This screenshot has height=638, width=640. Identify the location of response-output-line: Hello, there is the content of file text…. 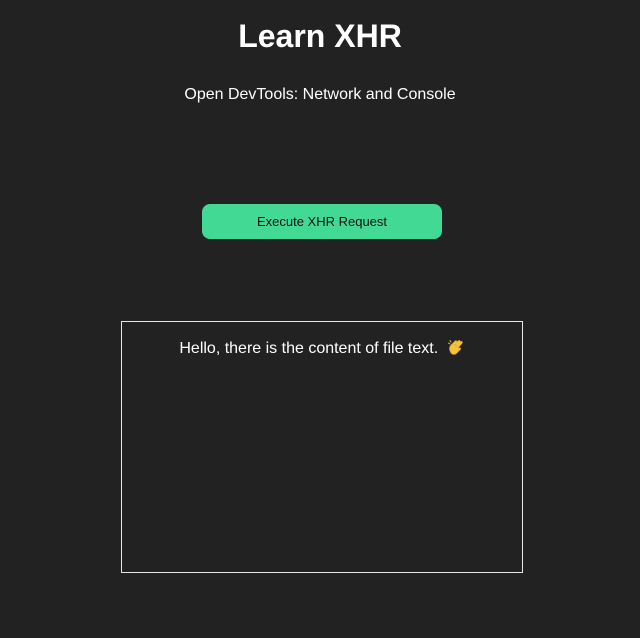
(322, 348).